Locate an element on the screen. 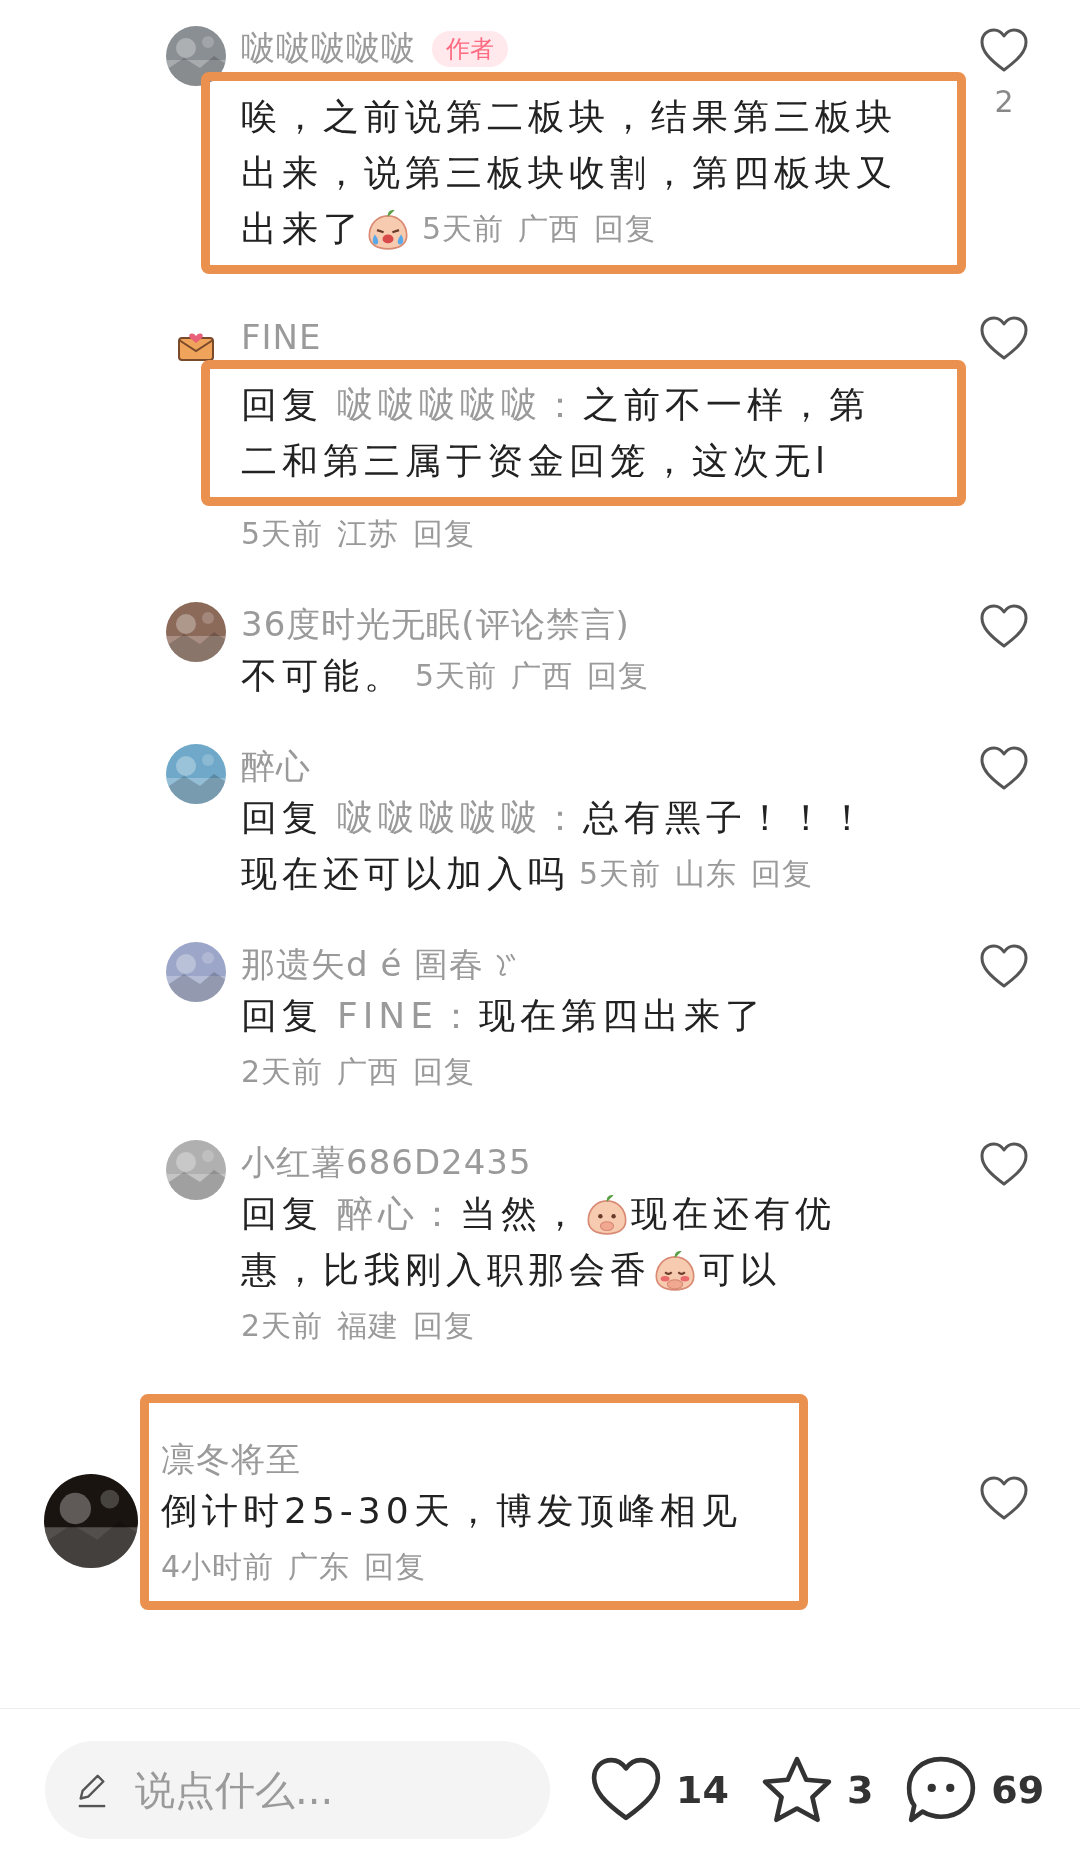 This screenshot has height=1871, width=1080. like-count: 2 is located at coordinates (1004, 101).